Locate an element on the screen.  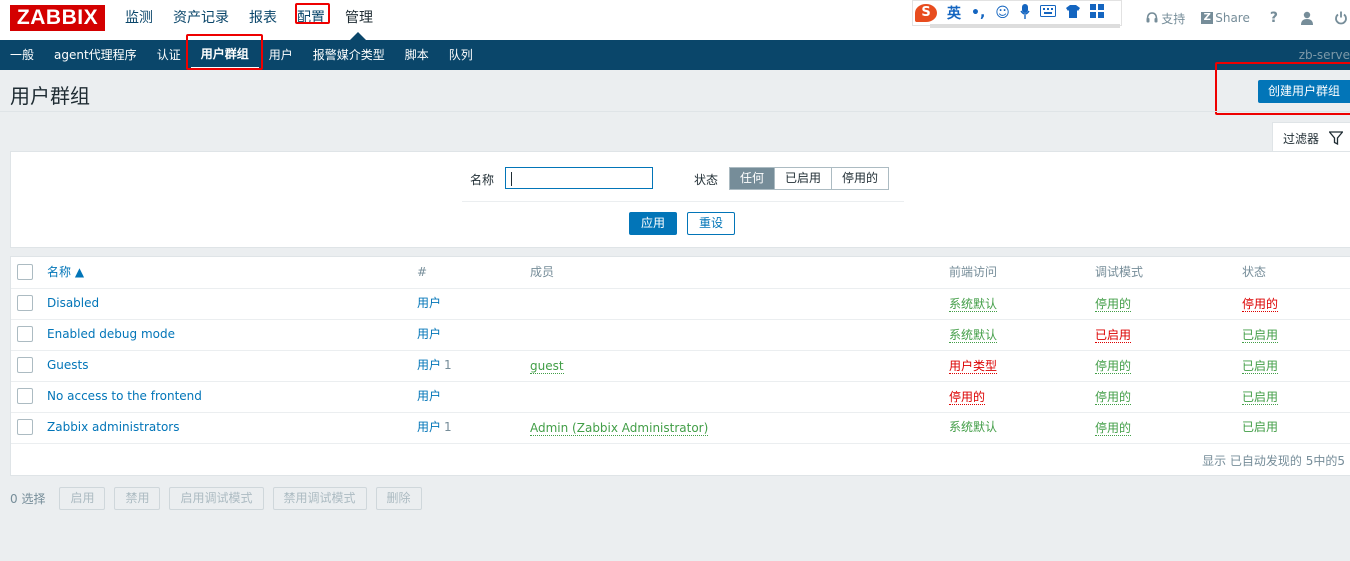
status-value: 已启用 is located at coordinates (1260, 427).